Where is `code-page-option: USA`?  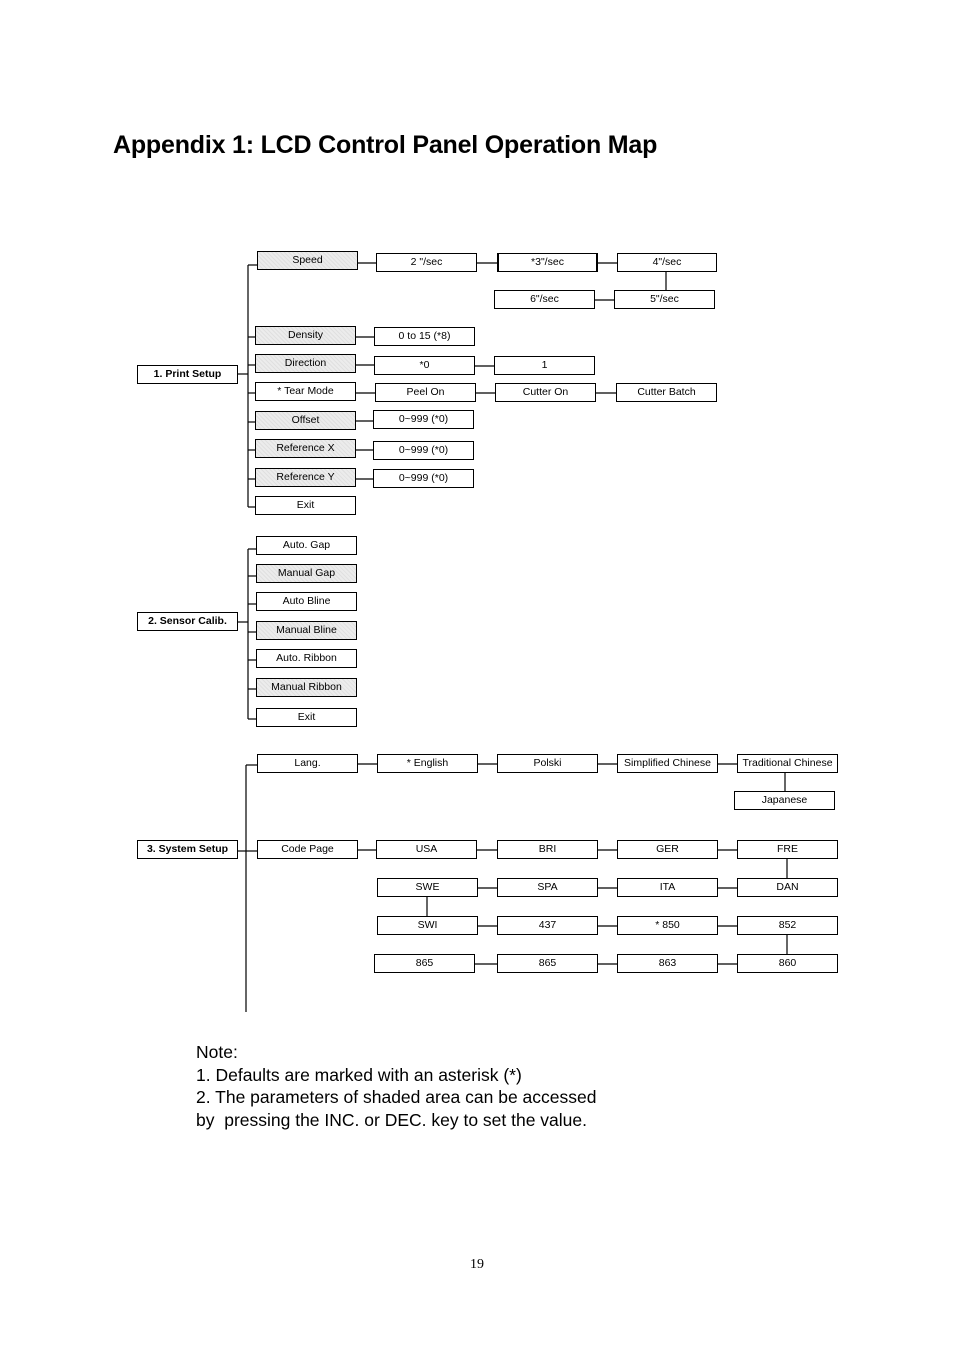
code-page-option: USA is located at coordinates (426, 849).